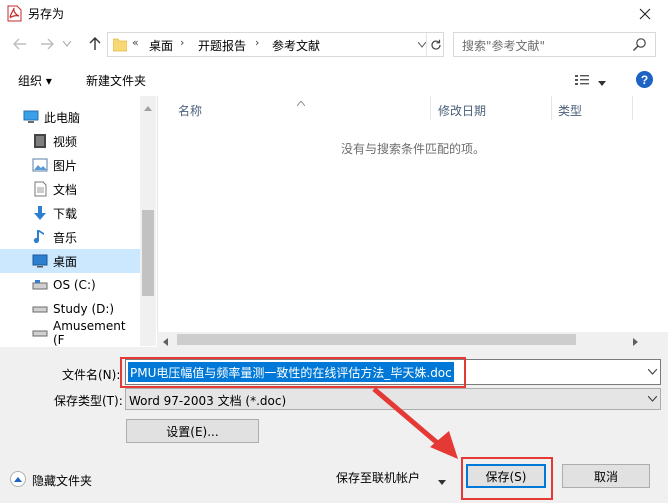 The height and width of the screenshot is (503, 668). Describe the element at coordinates (640, 45) in the screenshot. I see `search-icon` at that location.